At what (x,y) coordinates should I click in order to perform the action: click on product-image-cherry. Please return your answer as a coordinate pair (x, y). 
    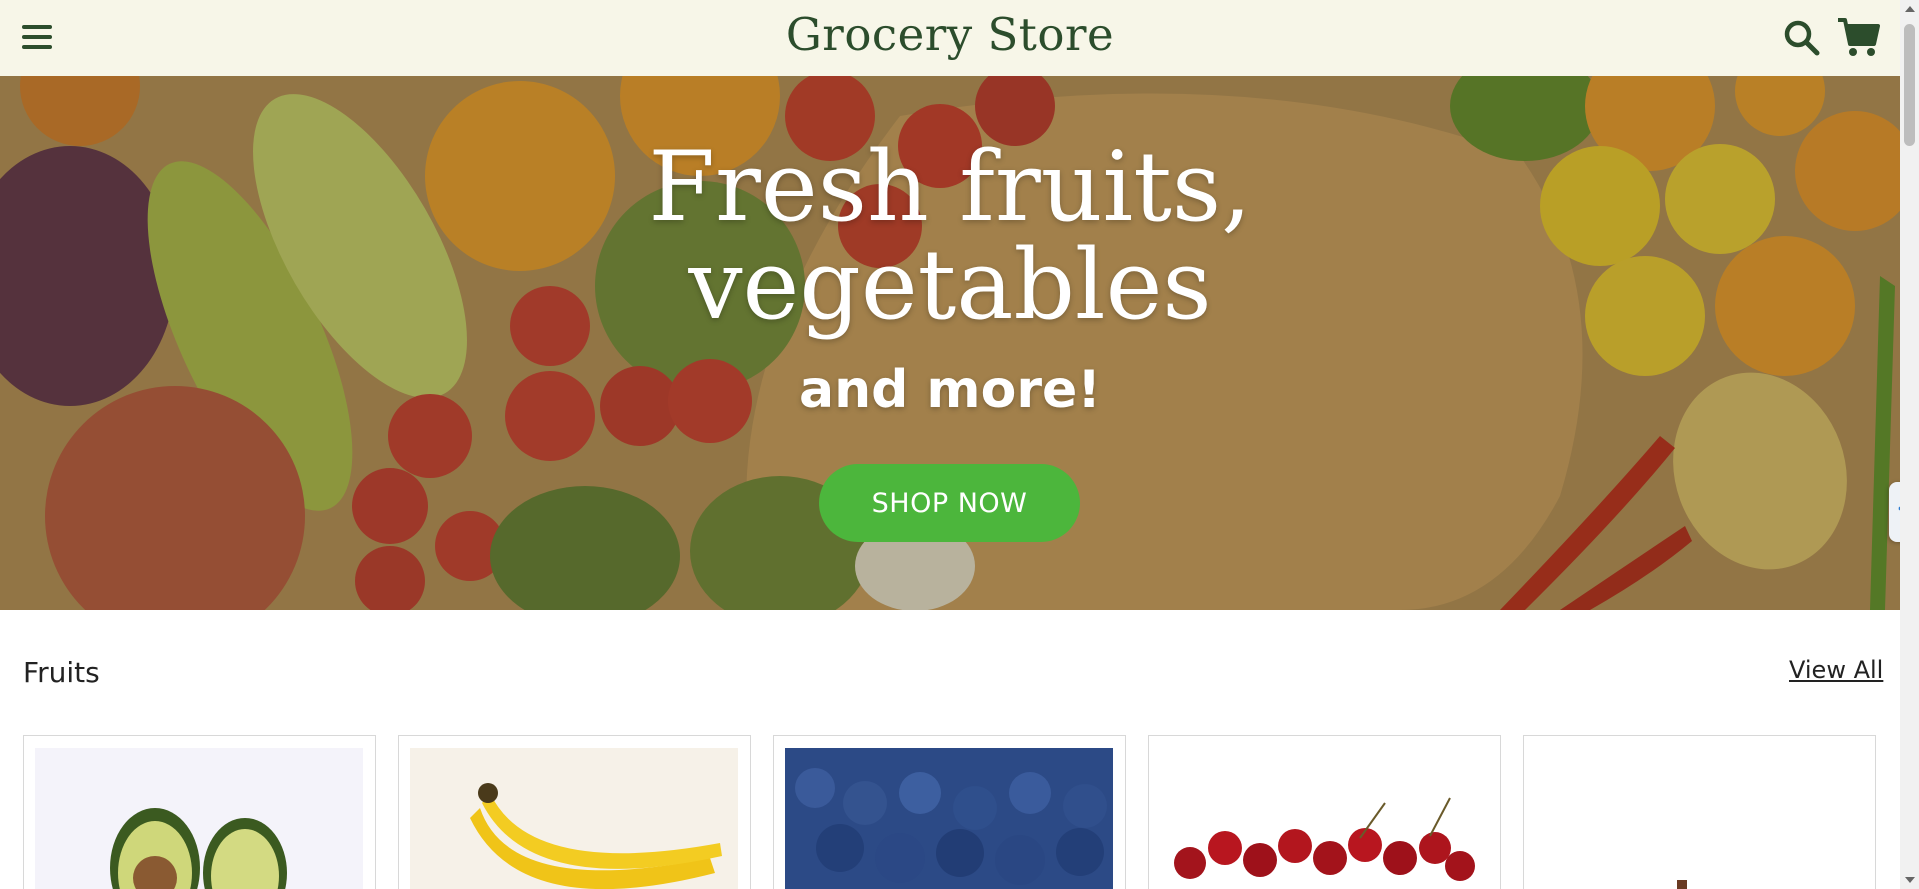
    Looking at the image, I should click on (1324, 818).